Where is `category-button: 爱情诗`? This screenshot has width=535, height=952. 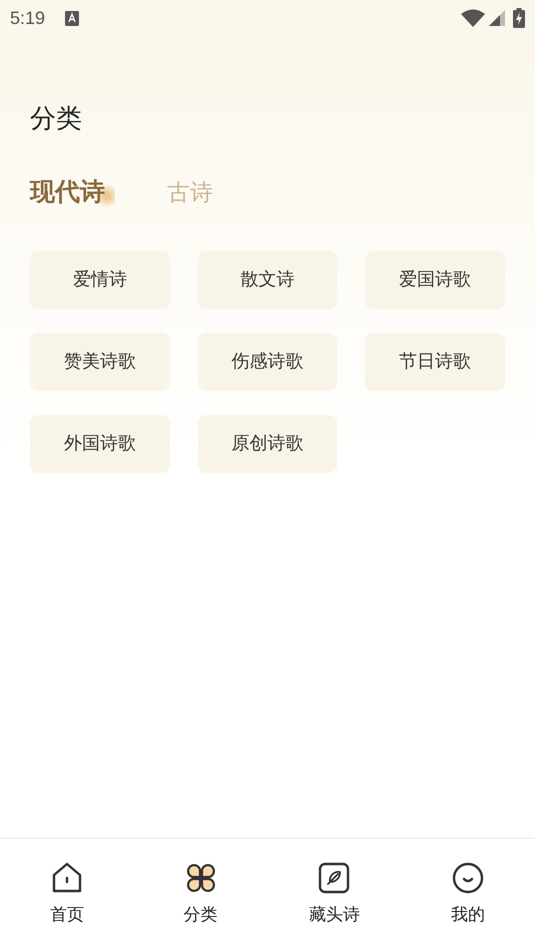
category-button: 爱情诗 is located at coordinates (100, 279).